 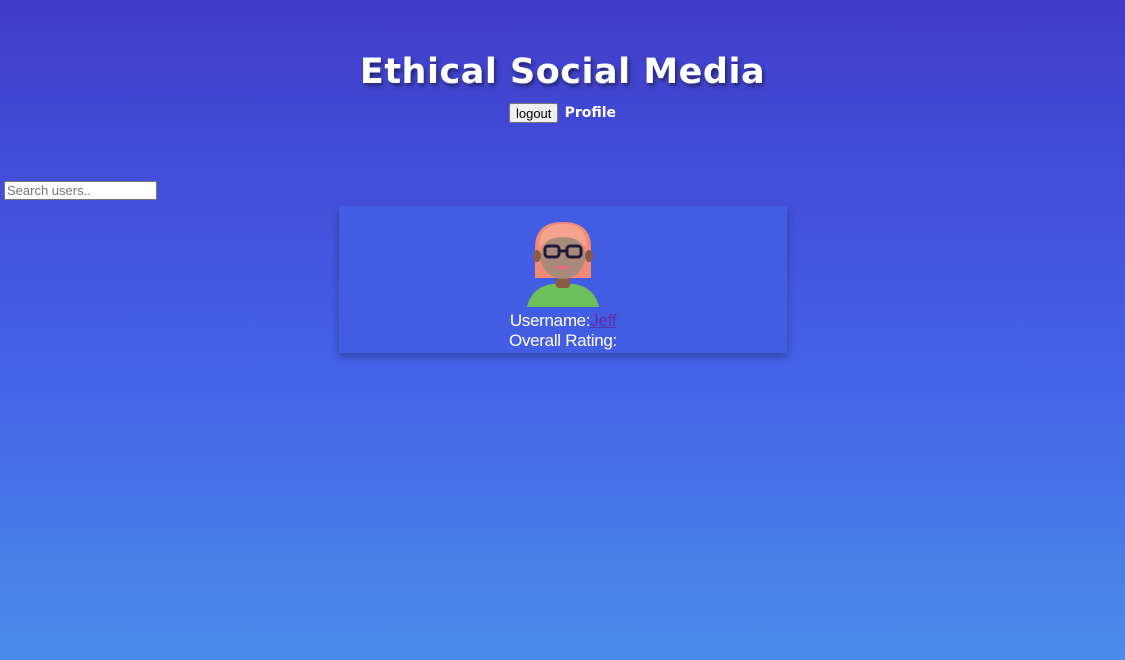 I want to click on overall-rating-label: Overall Rating:, so click(x=563, y=340).